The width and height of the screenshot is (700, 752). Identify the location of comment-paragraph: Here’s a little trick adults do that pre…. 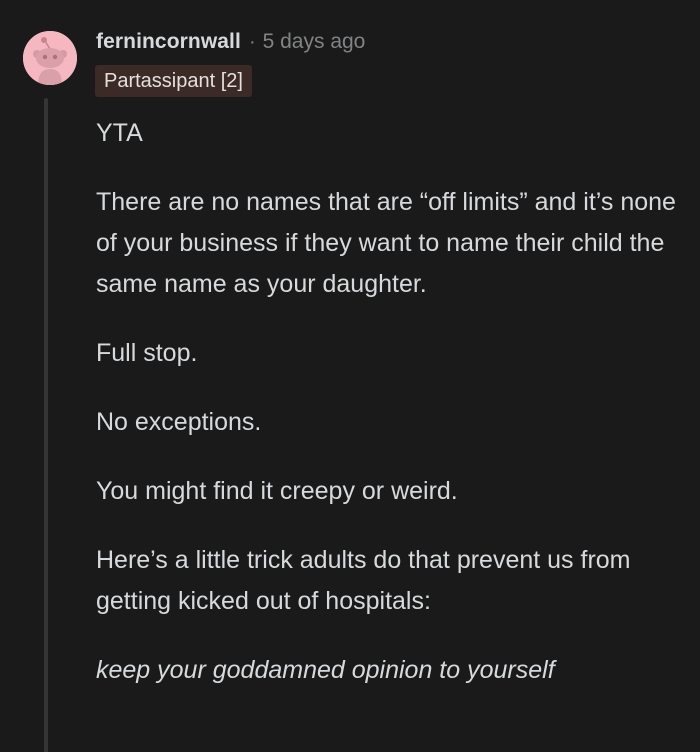
(363, 580).